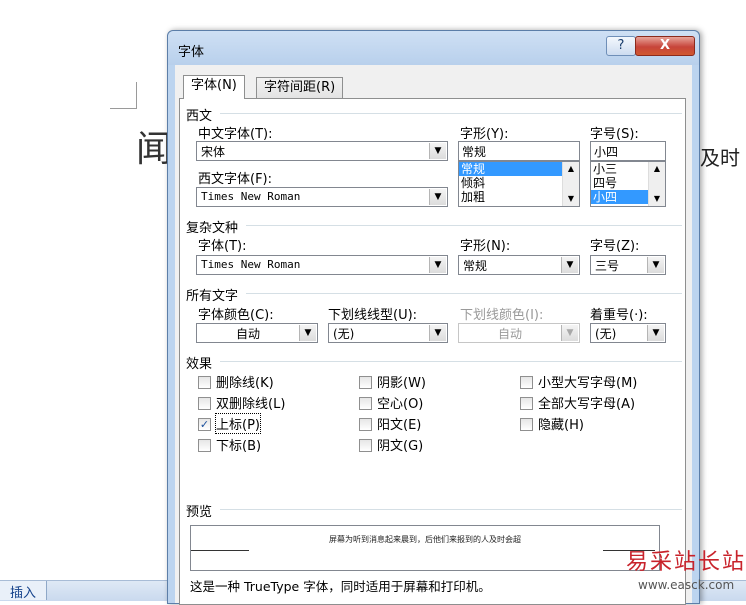  I want to click on complex-style-value: 常规, so click(475, 266).